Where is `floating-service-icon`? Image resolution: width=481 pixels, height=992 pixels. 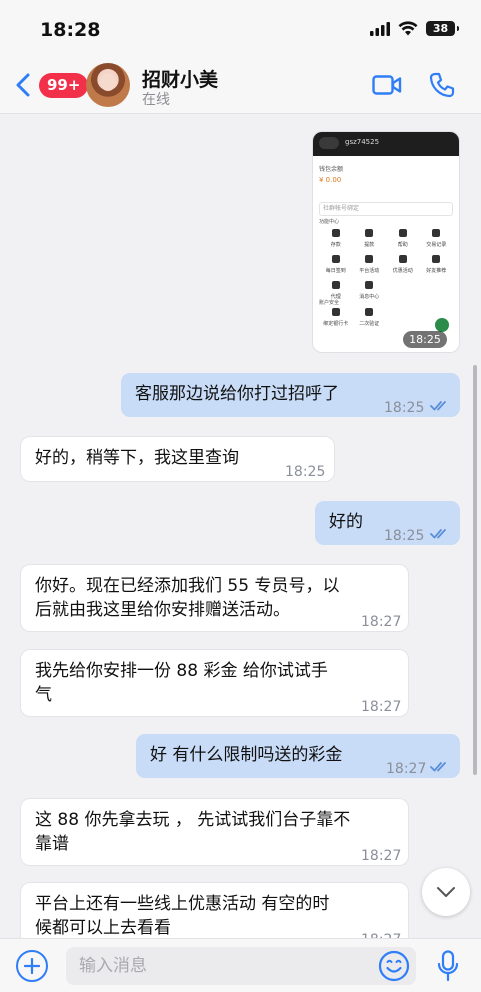
floating-service-icon is located at coordinates (442, 325).